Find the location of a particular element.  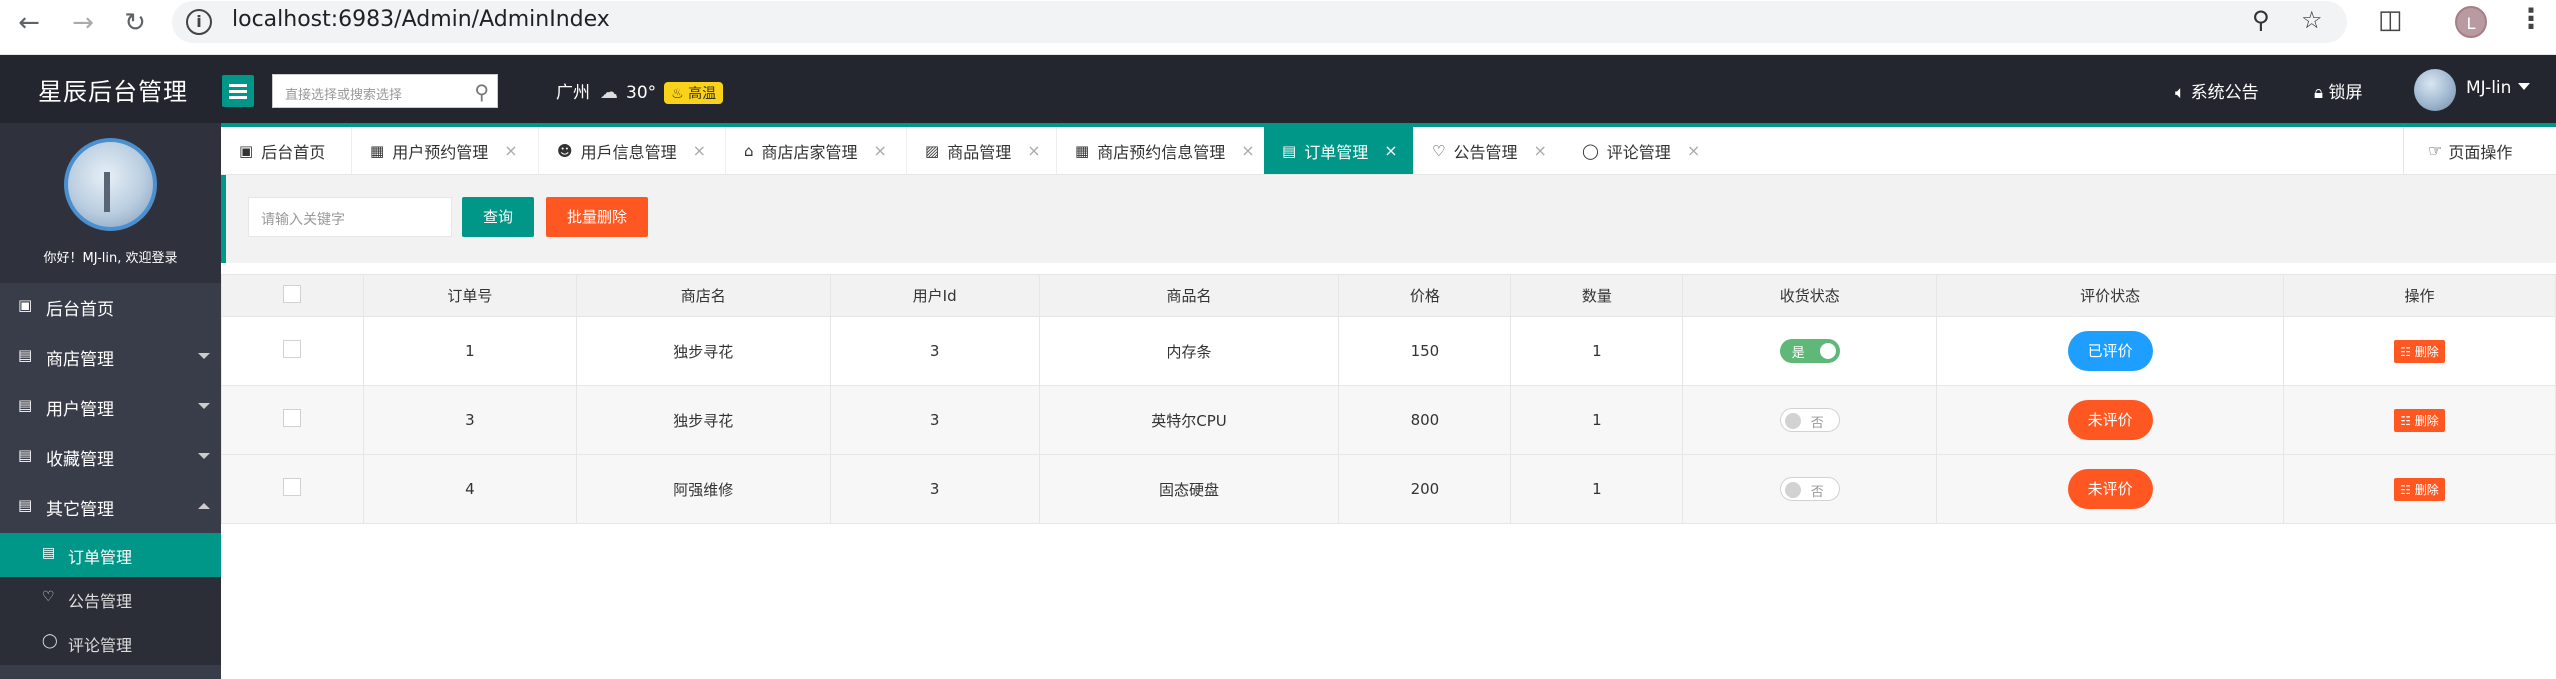

welcome-text: 你好！MJ-lin, 欢迎登录 is located at coordinates (110, 258).